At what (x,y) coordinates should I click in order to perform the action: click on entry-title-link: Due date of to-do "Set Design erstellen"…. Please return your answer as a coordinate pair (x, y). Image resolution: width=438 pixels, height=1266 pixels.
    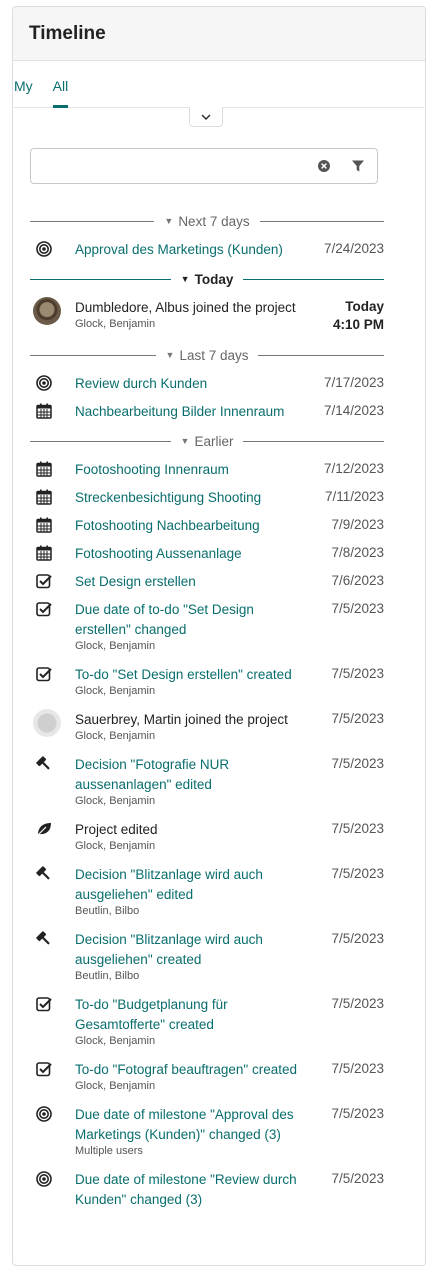
    Looking at the image, I should click on (191, 620).